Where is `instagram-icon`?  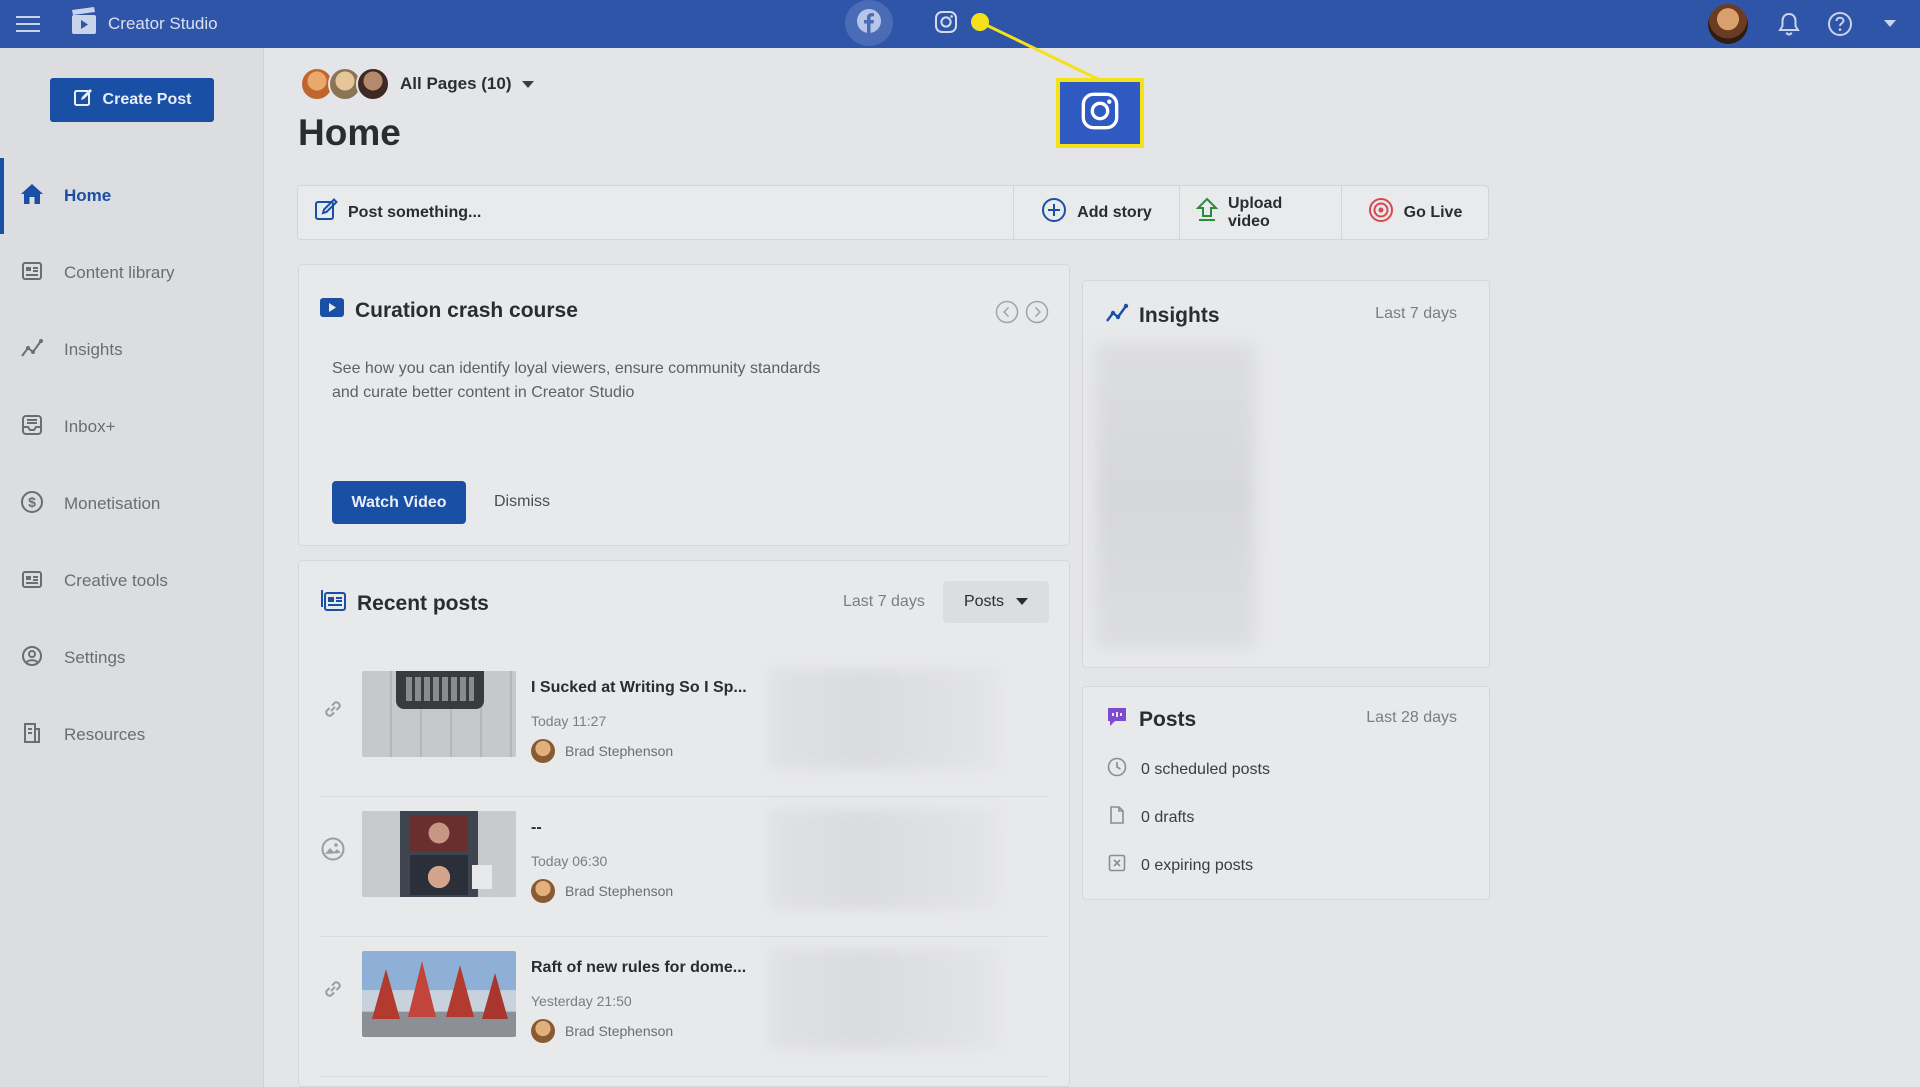 instagram-icon is located at coordinates (1100, 113).